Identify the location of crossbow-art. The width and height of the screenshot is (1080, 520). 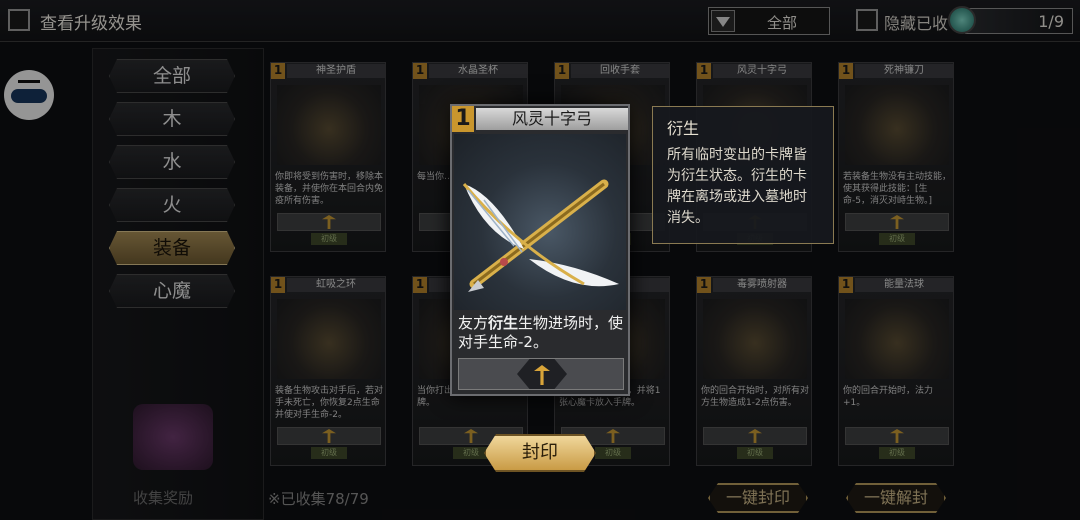
(540, 222).